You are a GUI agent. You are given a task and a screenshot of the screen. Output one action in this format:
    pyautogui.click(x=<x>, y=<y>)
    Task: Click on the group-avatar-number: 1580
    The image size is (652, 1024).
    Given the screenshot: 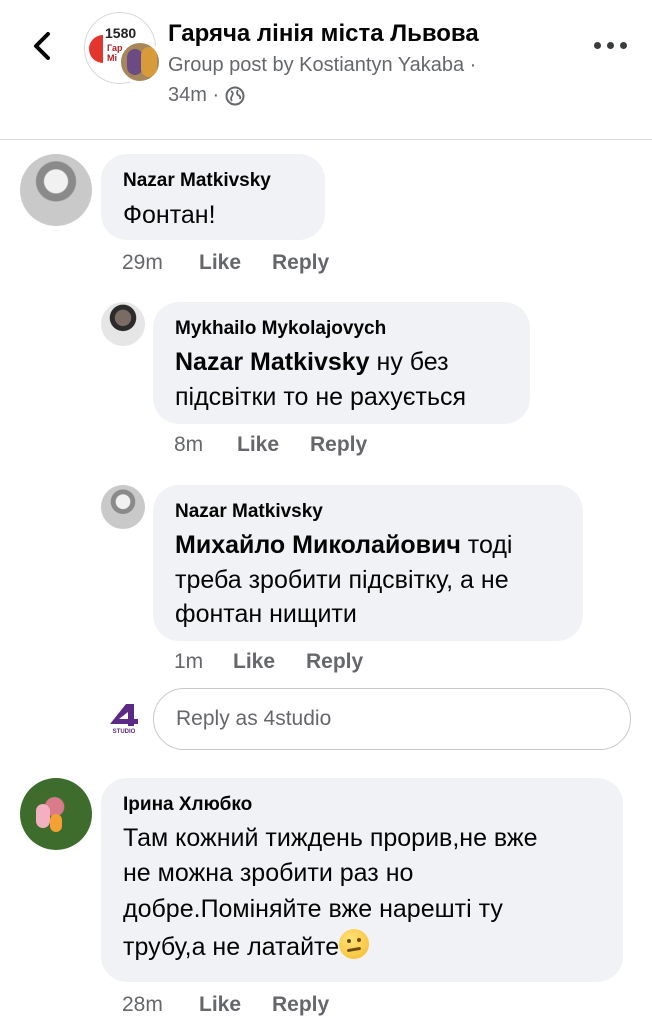 What is the action you would take?
    pyautogui.click(x=121, y=33)
    